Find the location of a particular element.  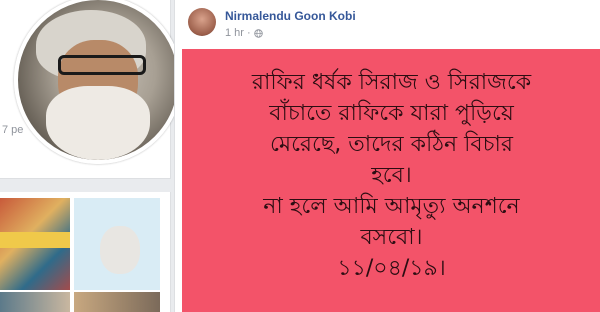

profile-picture is located at coordinates (98, 82).